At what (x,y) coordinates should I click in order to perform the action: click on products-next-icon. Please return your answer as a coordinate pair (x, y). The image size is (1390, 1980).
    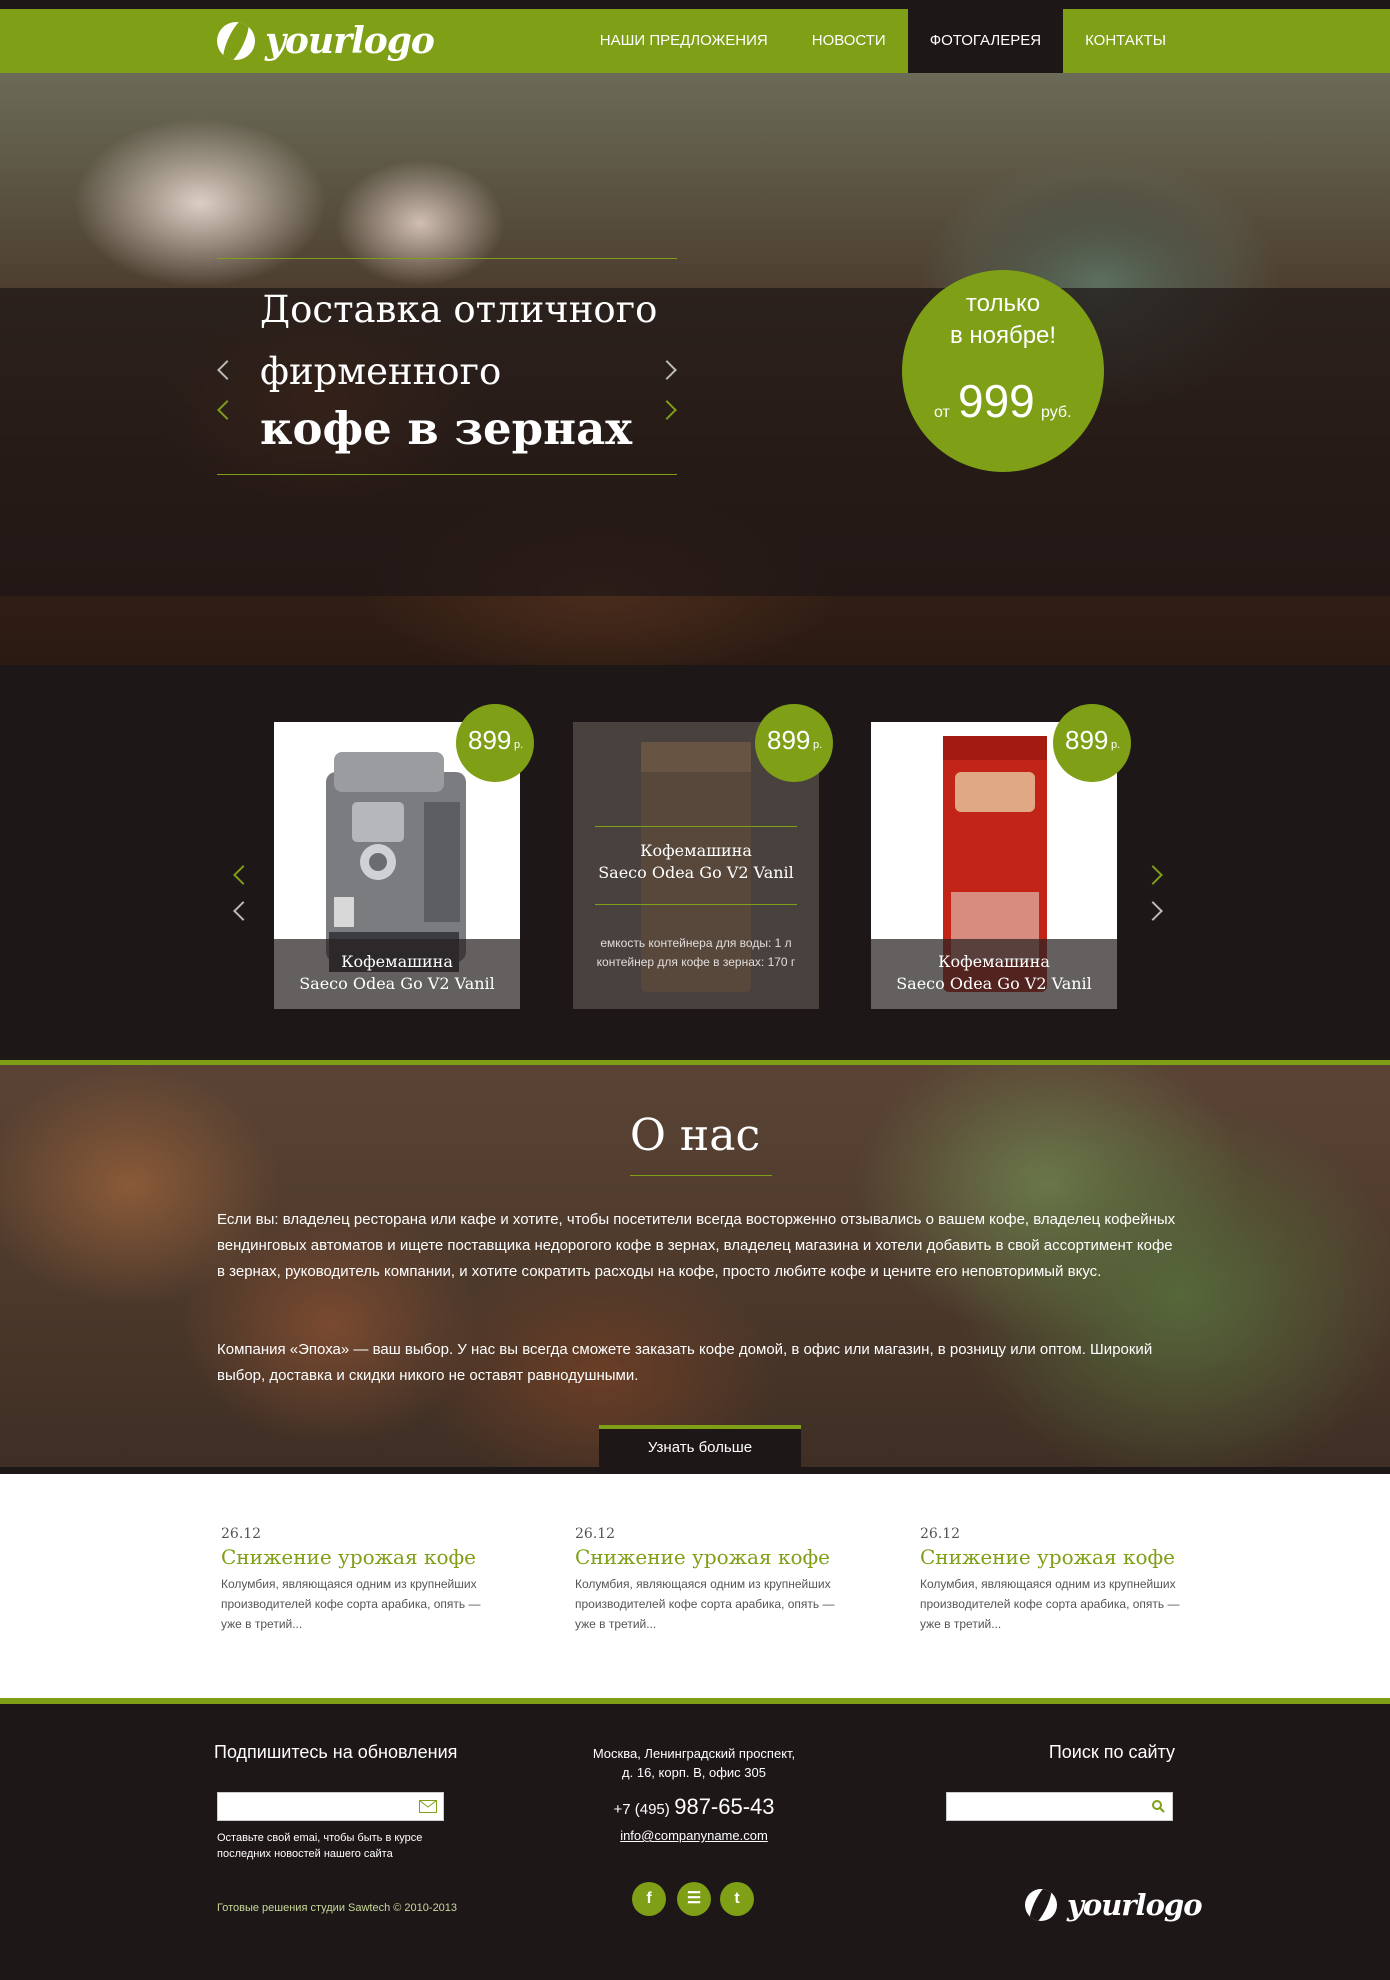
    Looking at the image, I should click on (1153, 911).